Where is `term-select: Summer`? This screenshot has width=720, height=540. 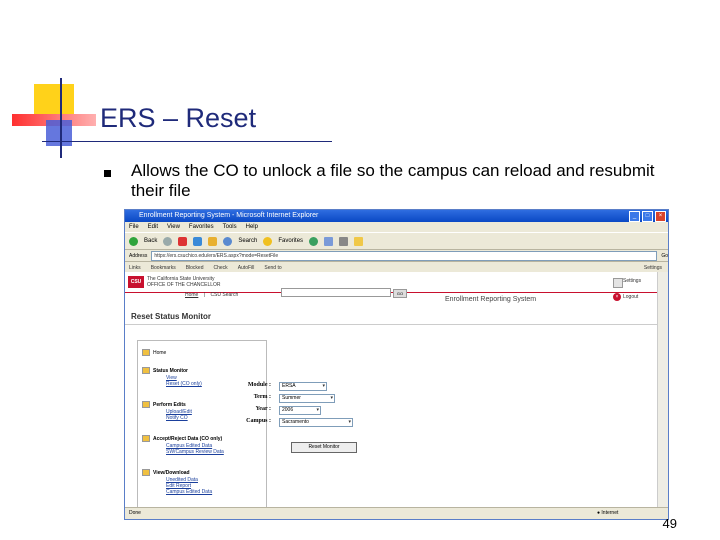 term-select: Summer is located at coordinates (307, 398).